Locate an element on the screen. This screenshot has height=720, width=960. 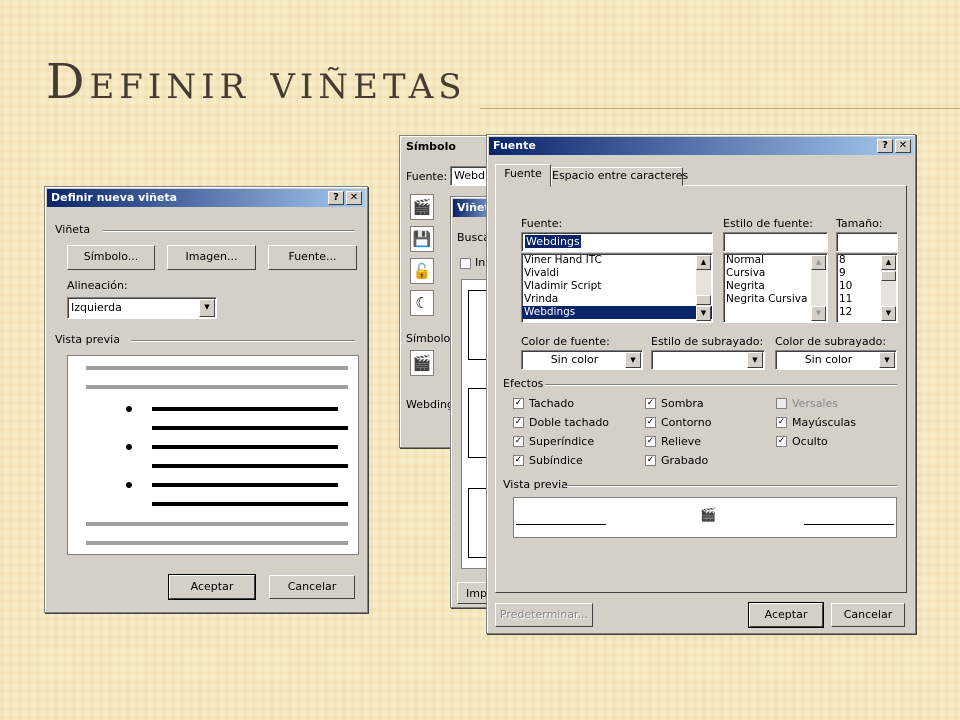
shadow-checkbox: ✓ is located at coordinates (650, 403).